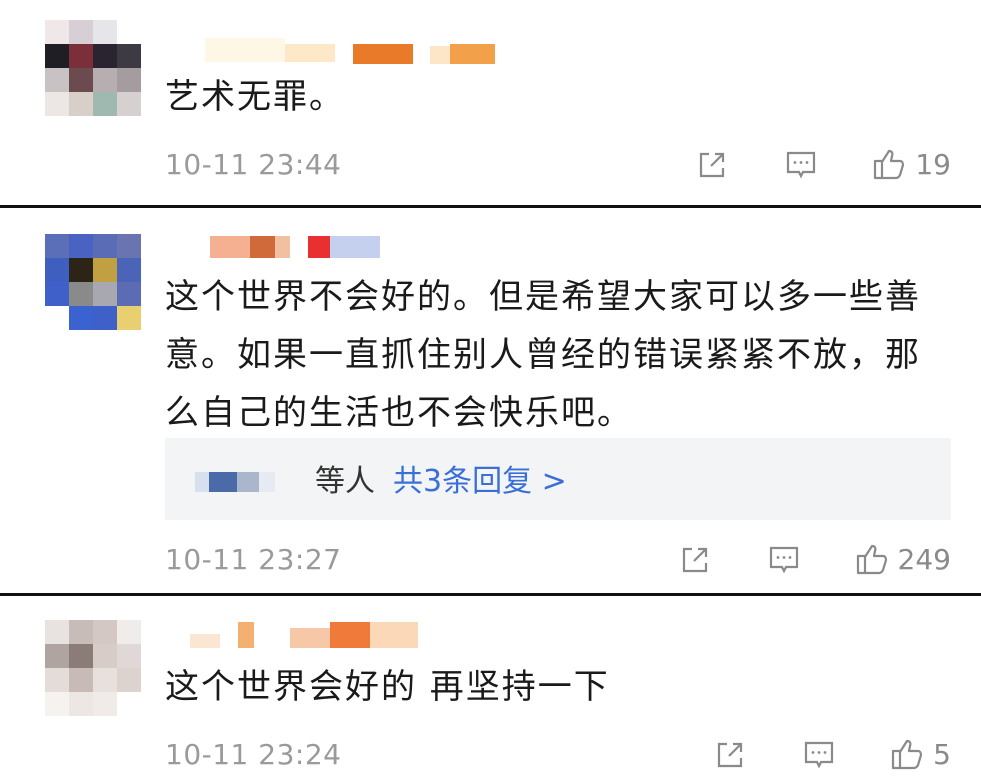 This screenshot has height=779, width=981. What do you see at coordinates (942, 754) in the screenshot?
I see `like-count: 5` at bounding box center [942, 754].